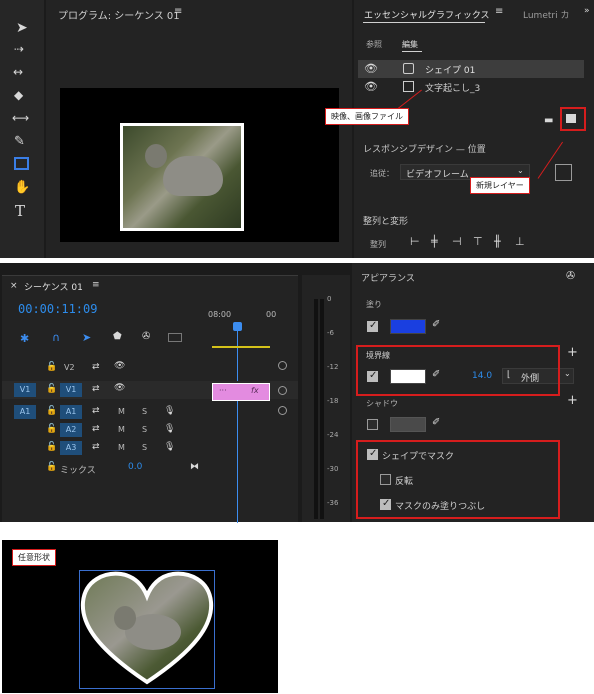 This screenshot has width=594, height=694. What do you see at coordinates (437, 175) in the screenshot?
I see `pin-to-value: ビデオフレーム` at bounding box center [437, 175].